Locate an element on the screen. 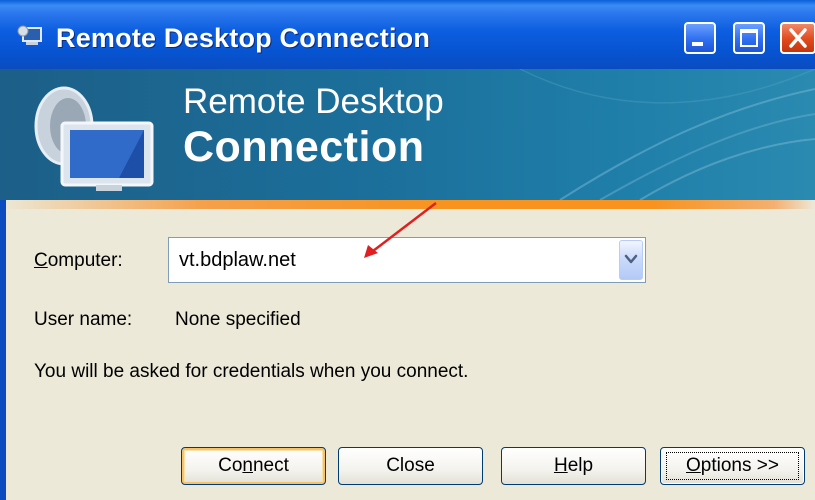 The width and height of the screenshot is (815, 500). app-icon is located at coordinates (29, 35).